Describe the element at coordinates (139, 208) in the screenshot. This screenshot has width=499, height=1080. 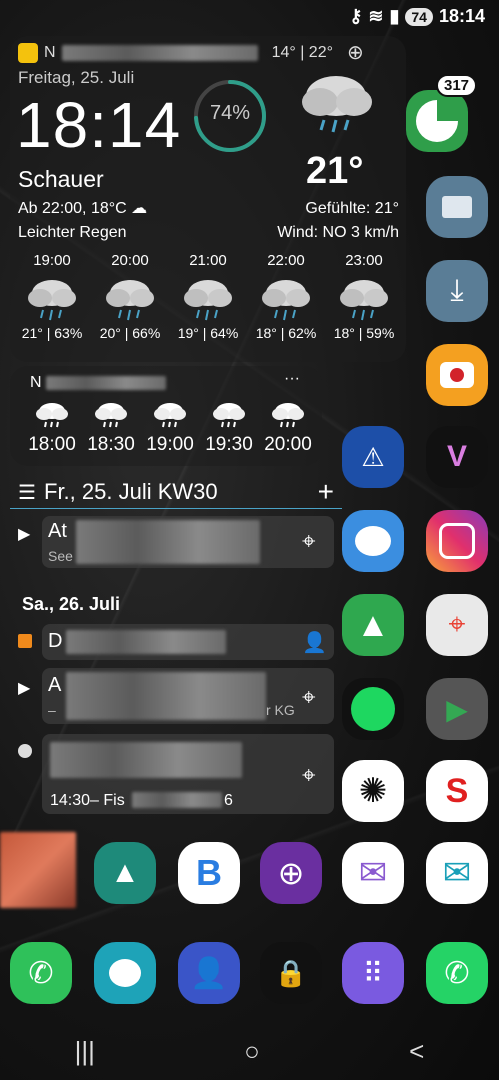
I see `small-cloud-icon: ☁` at that location.